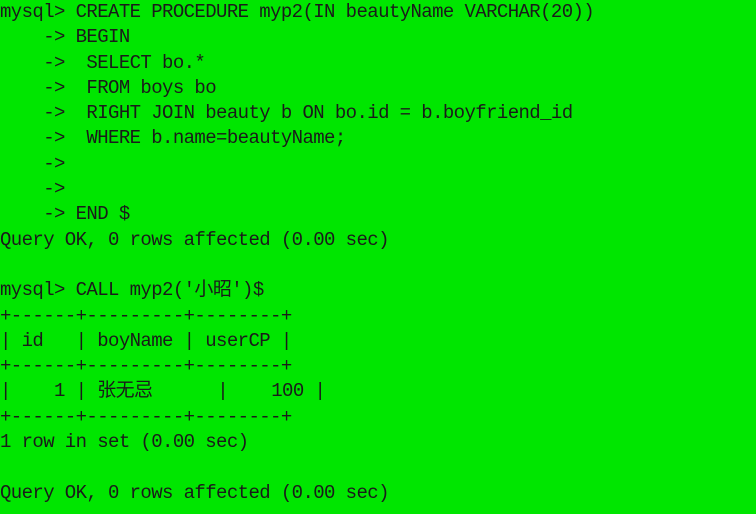 The width and height of the screenshot is (756, 514). What do you see at coordinates (103, 62) in the screenshot?
I see `sql-continuation-select: -> SELECT bo.*` at bounding box center [103, 62].